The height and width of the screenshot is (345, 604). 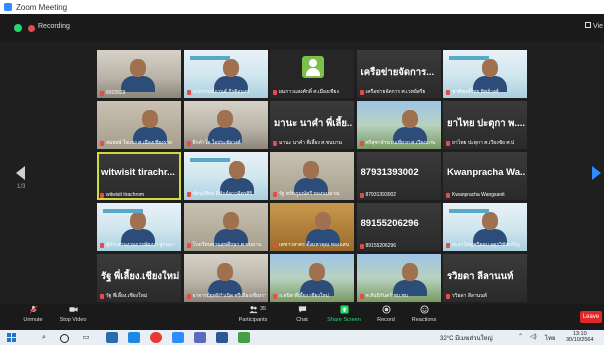 What do you see at coordinates (598, 26) in the screenshot?
I see `view-label: Vie` at bounding box center [598, 26].